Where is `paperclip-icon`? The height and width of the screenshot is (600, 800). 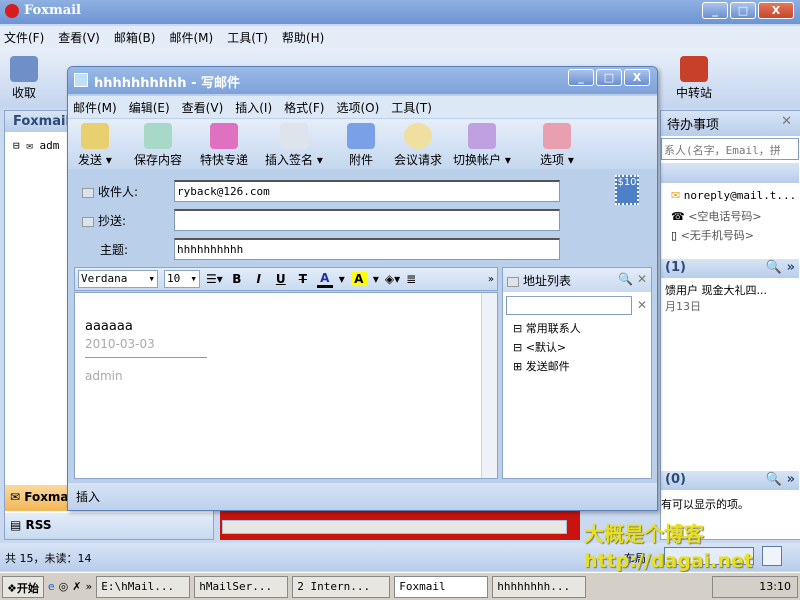
paperclip-icon is located at coordinates (361, 136).